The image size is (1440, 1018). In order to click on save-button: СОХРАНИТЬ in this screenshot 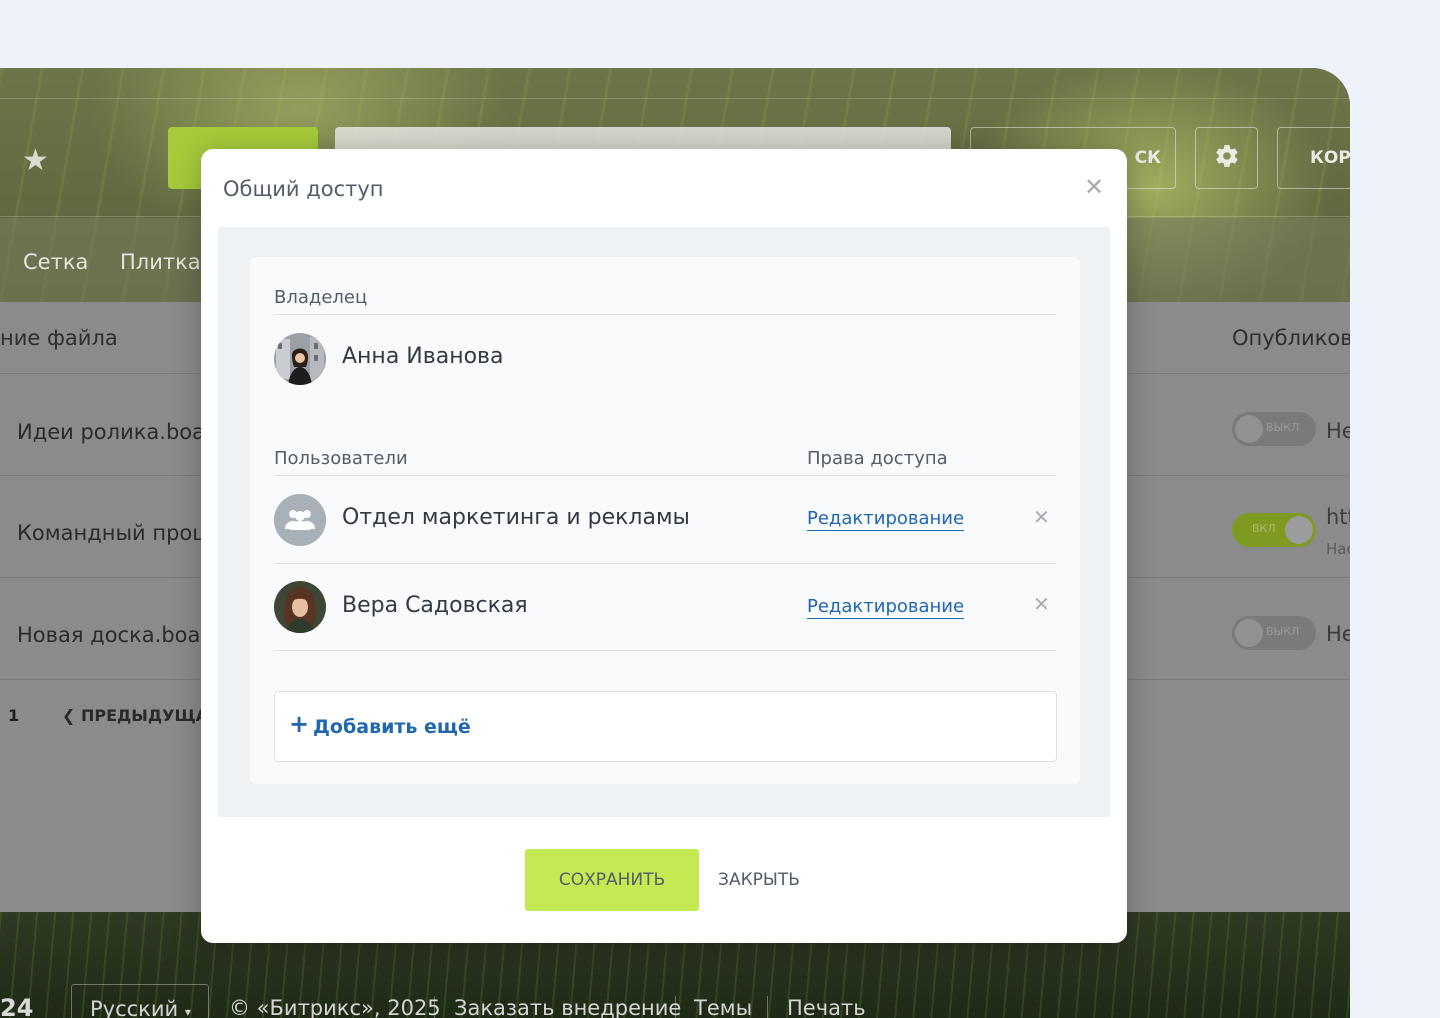, I will do `click(612, 880)`.